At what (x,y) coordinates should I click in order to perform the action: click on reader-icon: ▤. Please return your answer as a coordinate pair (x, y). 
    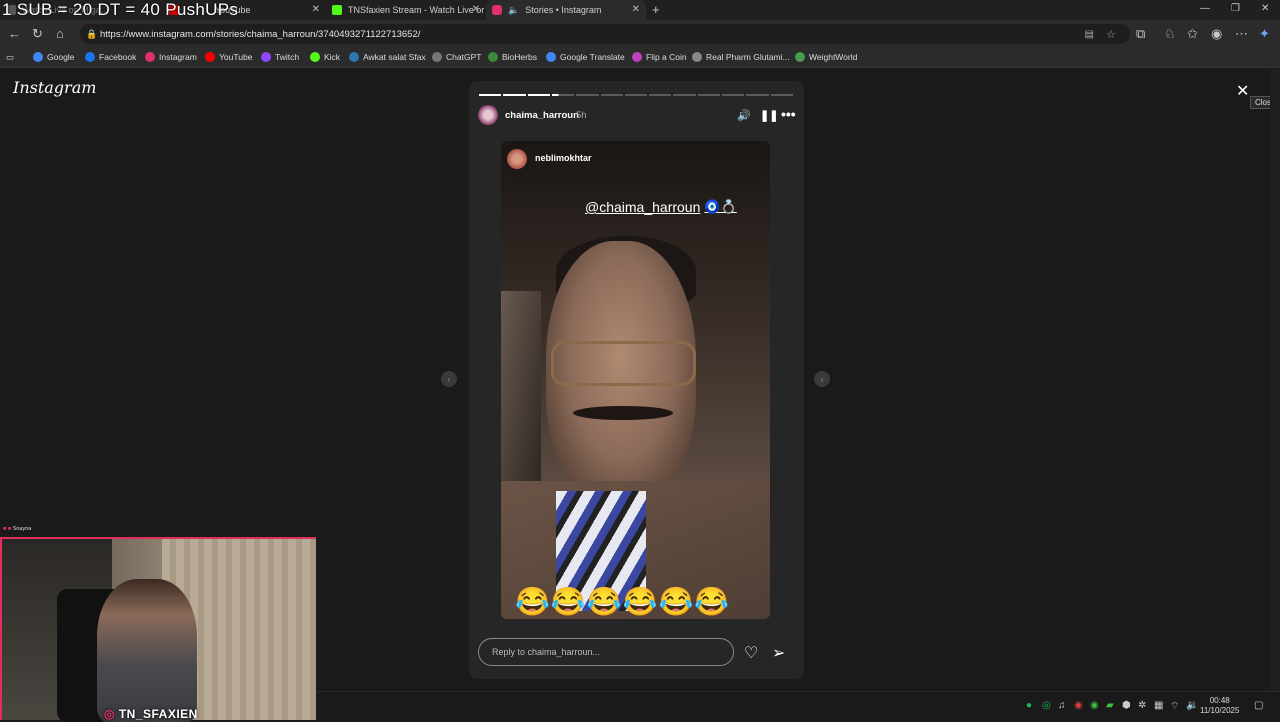
    Looking at the image, I should click on (1089, 34).